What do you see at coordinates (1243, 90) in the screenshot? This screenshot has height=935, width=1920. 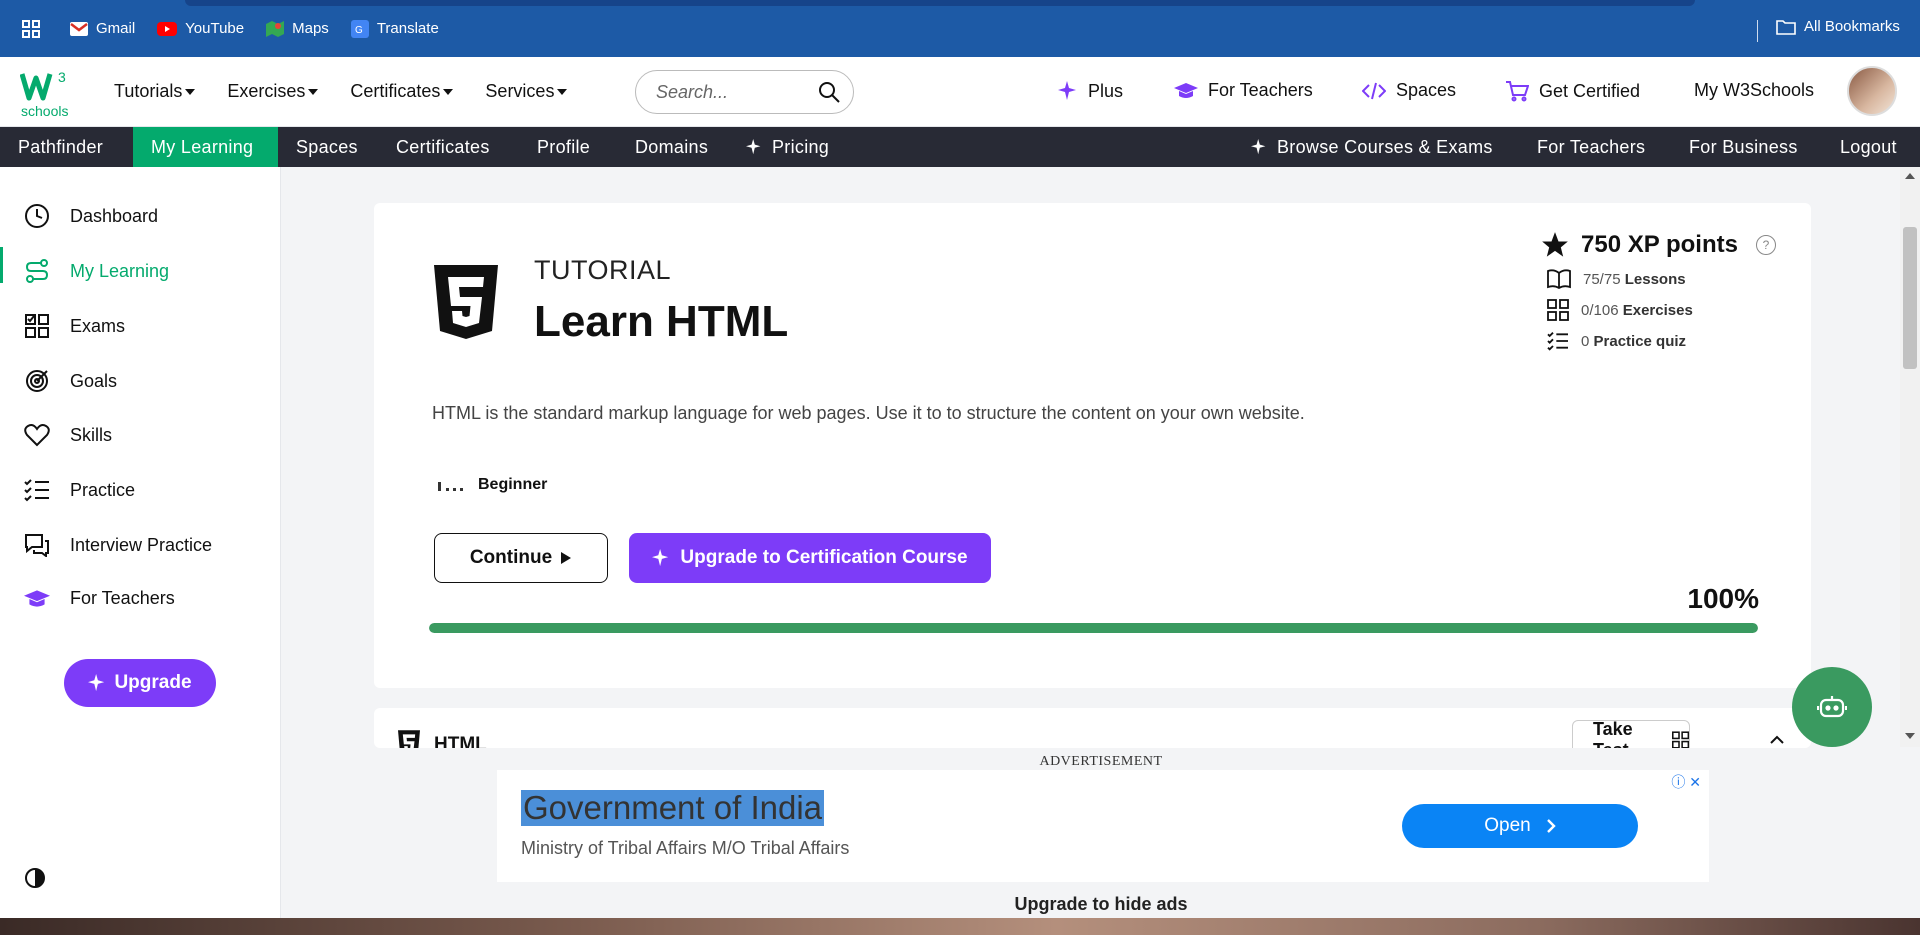 I see `nav-for-teachers: For Teachers` at bounding box center [1243, 90].